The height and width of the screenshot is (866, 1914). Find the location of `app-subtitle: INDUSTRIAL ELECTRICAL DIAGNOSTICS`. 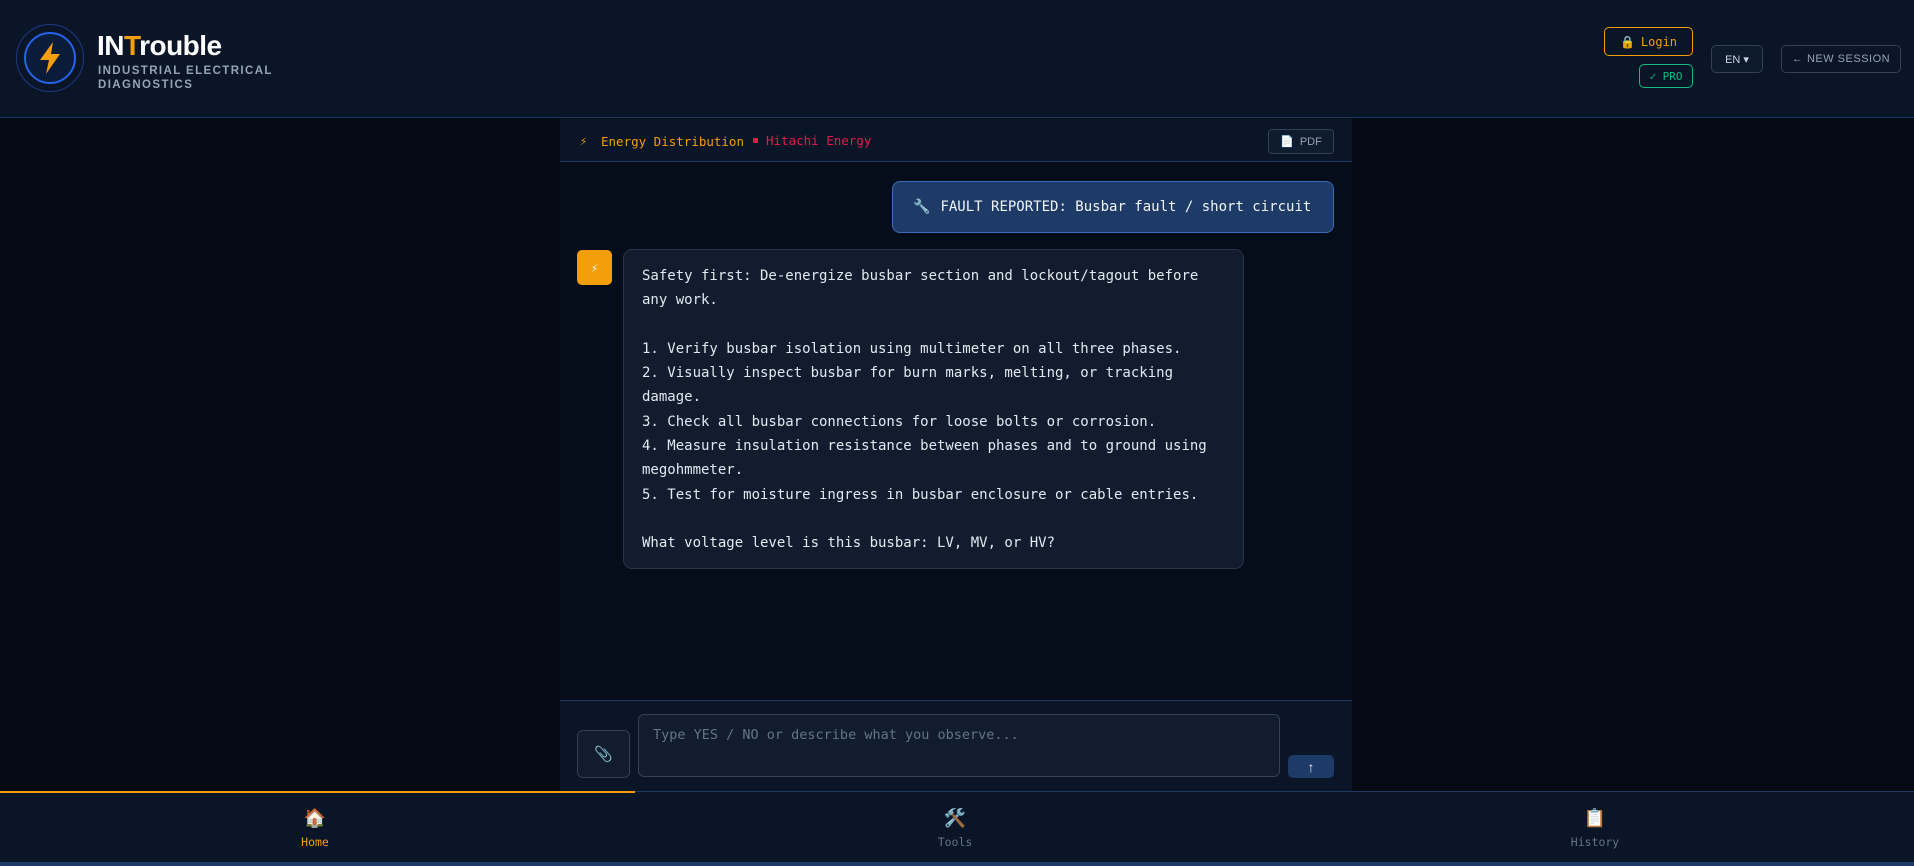

app-subtitle: INDUSTRIAL ELECTRICAL DIAGNOSTICS is located at coordinates (185, 78).